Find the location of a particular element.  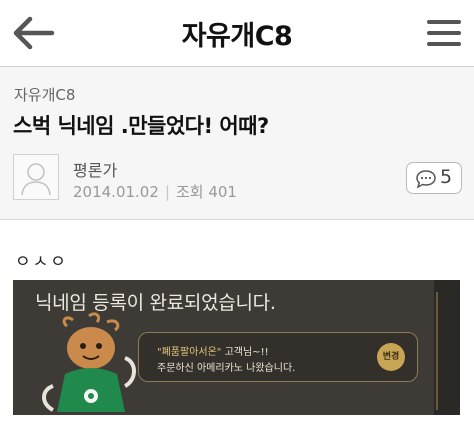

page-title: 자유개C8 is located at coordinates (237, 36).